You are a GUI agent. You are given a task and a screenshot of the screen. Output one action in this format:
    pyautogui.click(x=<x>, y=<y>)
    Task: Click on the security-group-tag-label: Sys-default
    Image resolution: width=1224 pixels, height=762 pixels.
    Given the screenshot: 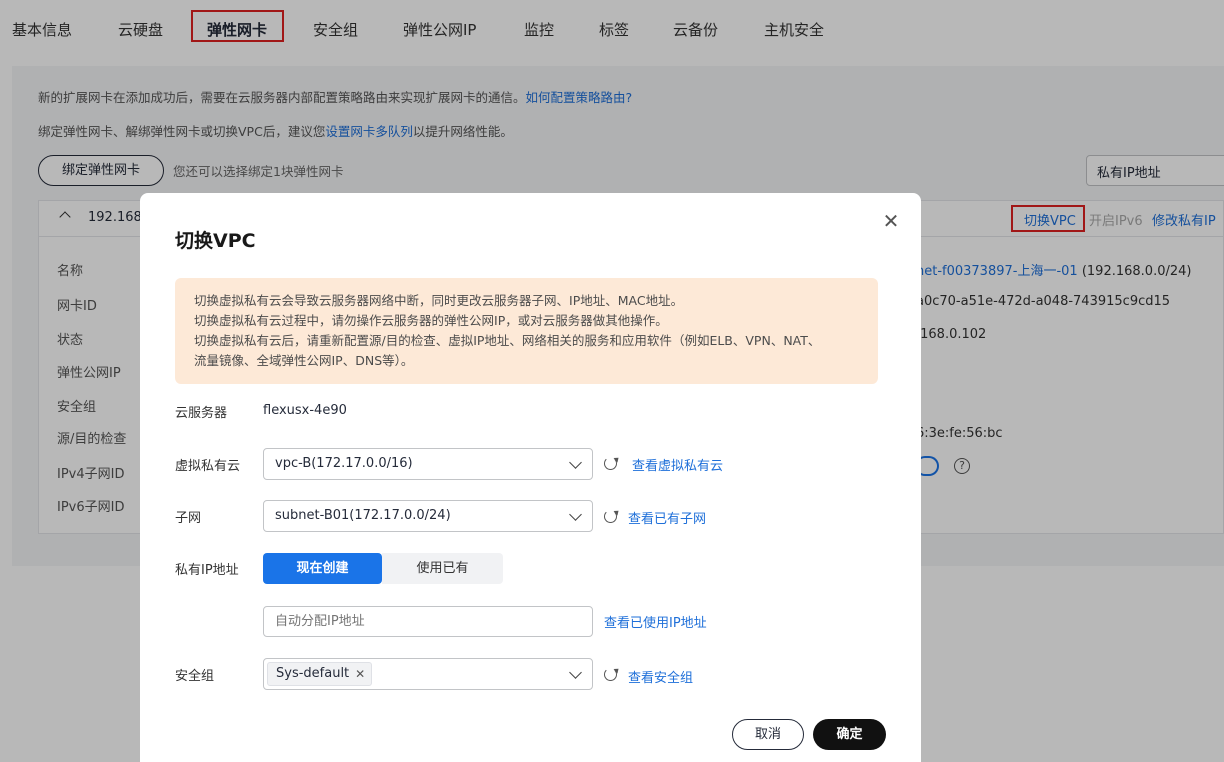 What is the action you would take?
    pyautogui.click(x=313, y=673)
    